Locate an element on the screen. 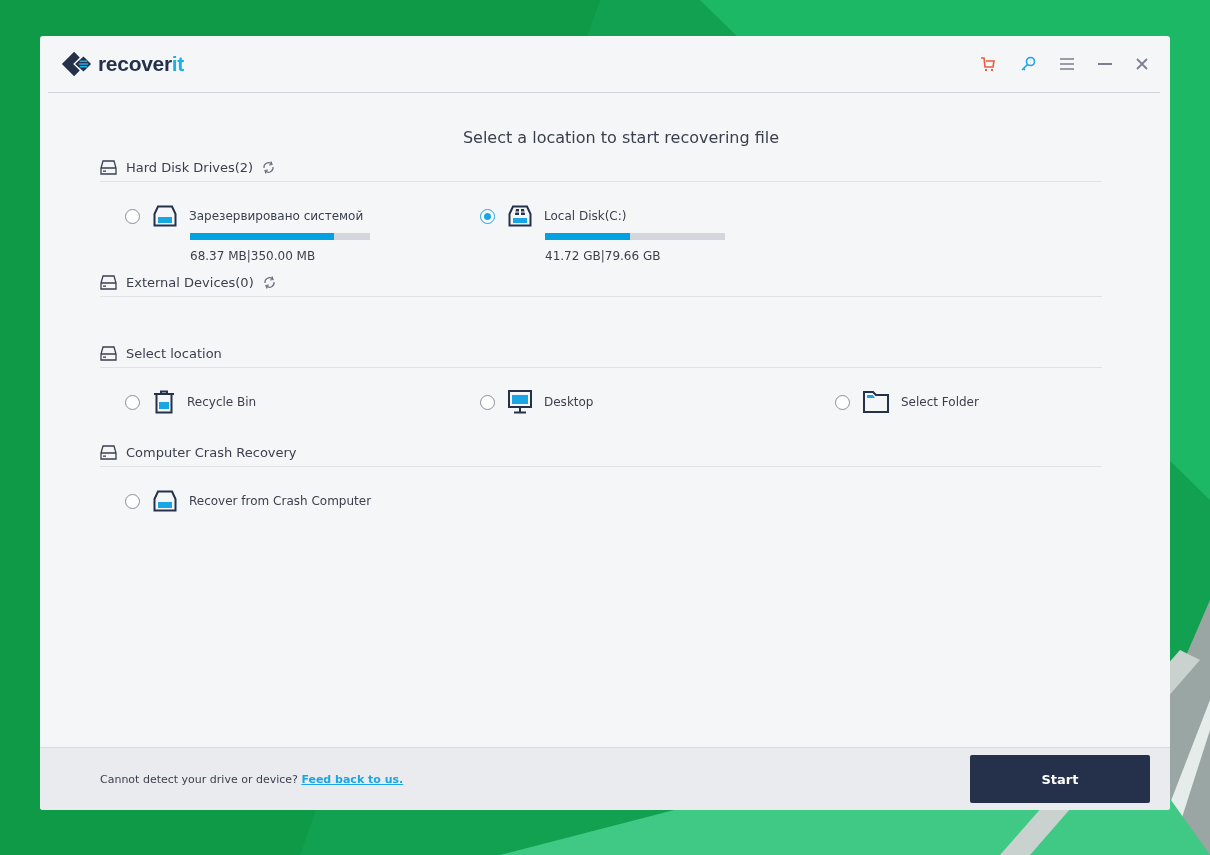 This screenshot has height=855, width=1210. start-button: Start is located at coordinates (1060, 779).